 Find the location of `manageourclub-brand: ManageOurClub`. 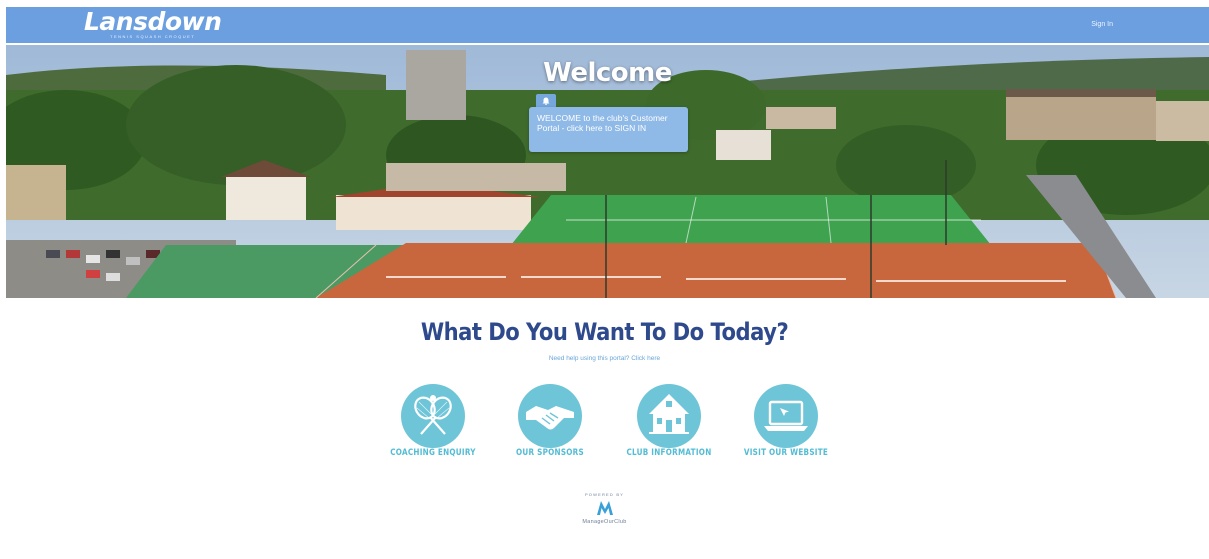

manageourclub-brand: ManageOurClub is located at coordinates (604, 522).